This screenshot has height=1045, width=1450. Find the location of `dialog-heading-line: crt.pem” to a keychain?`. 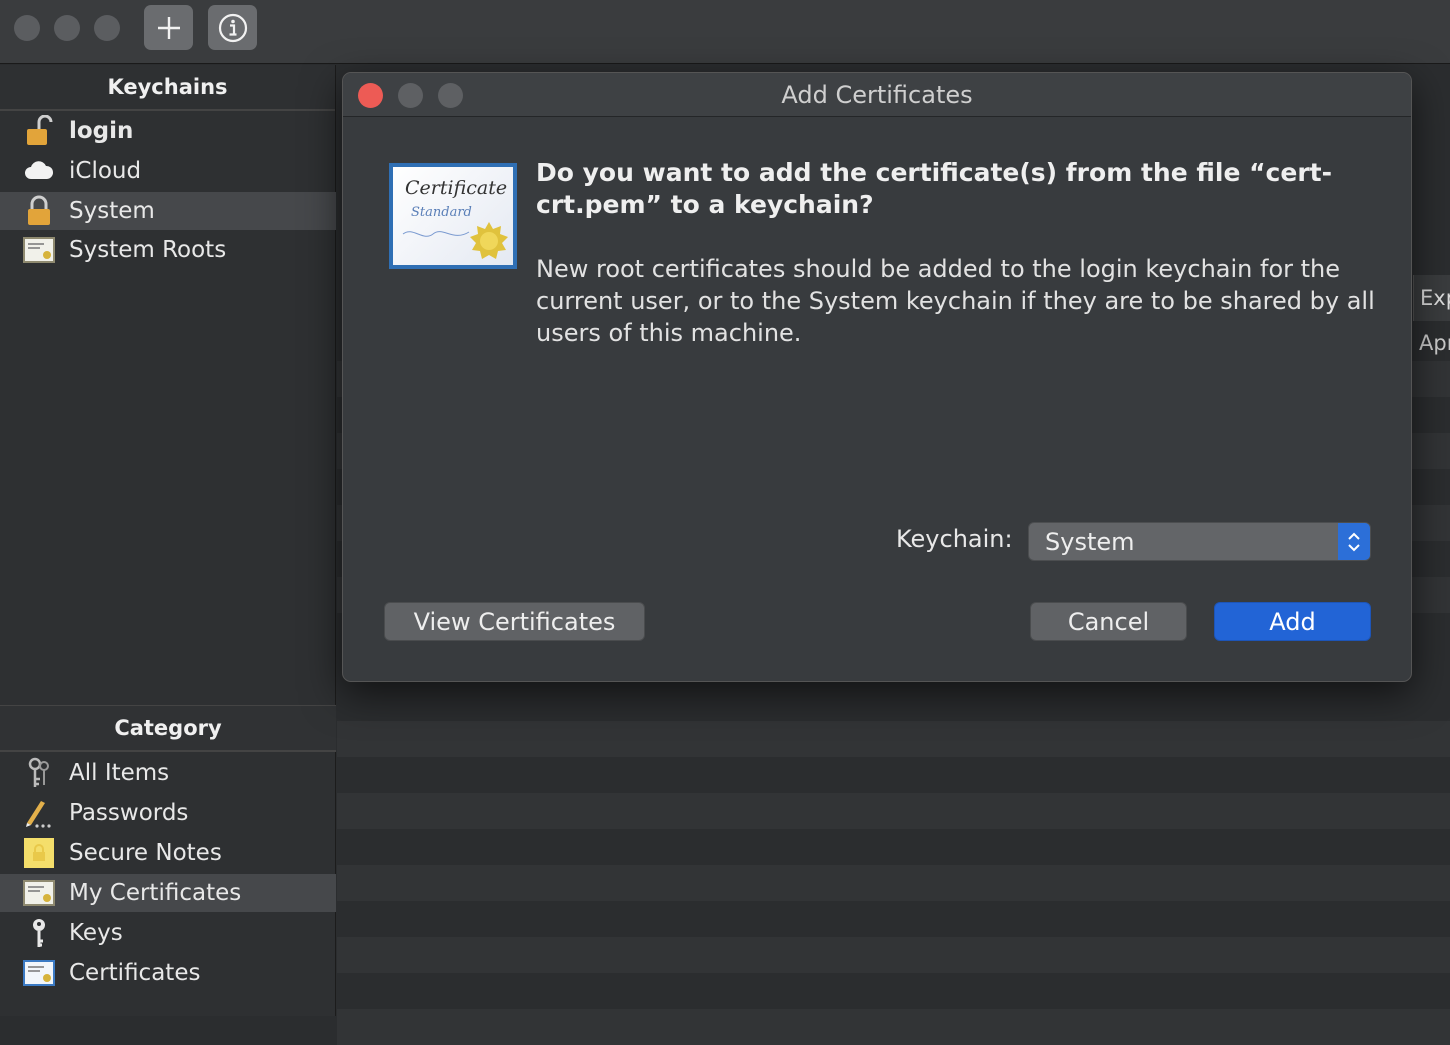

dialog-heading-line: crt.pem” to a keychain? is located at coordinates (705, 204).